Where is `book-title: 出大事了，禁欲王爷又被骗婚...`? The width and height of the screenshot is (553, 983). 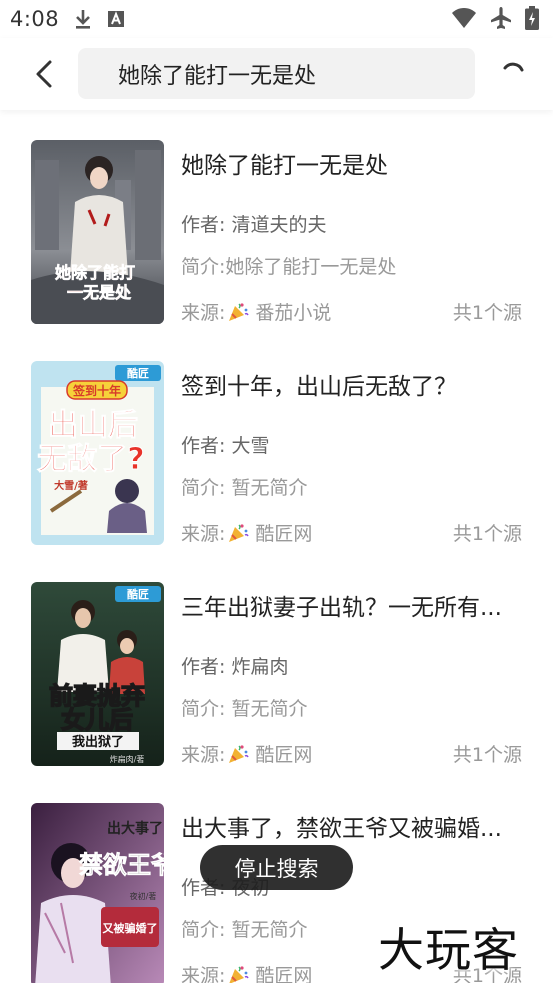
book-title: 出大事了，禁欲王爷又被骗婚... is located at coordinates (341, 829).